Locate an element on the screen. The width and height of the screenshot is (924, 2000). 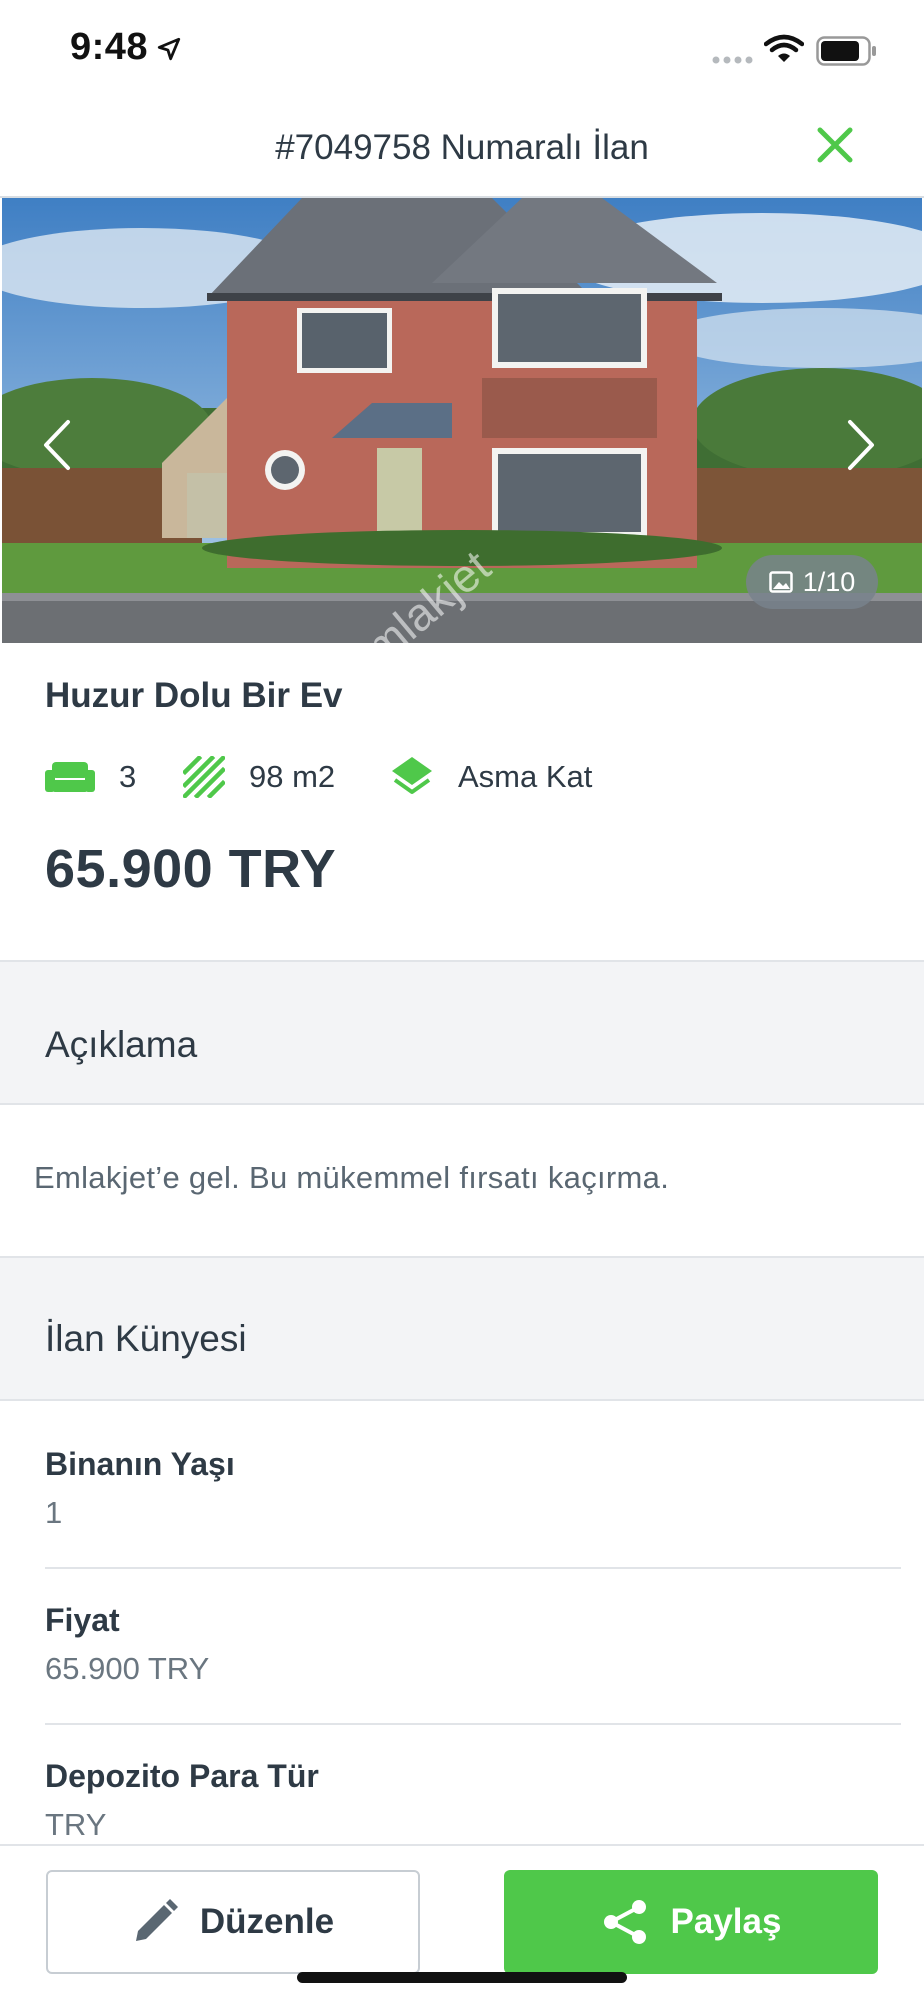
feature-floor: Asma Kat is located at coordinates (491, 777).